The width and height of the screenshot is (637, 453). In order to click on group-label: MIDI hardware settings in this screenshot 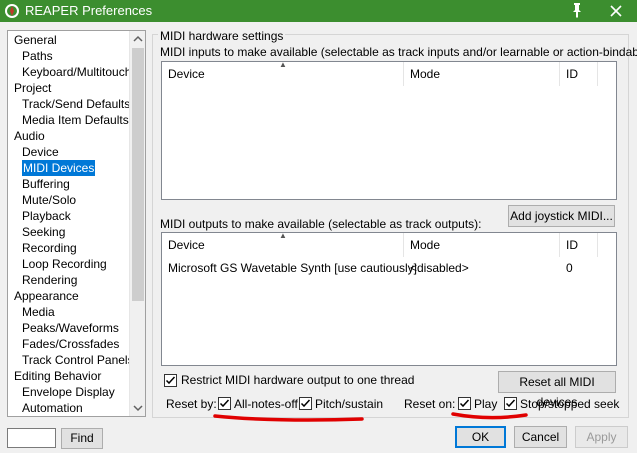, I will do `click(222, 36)`.